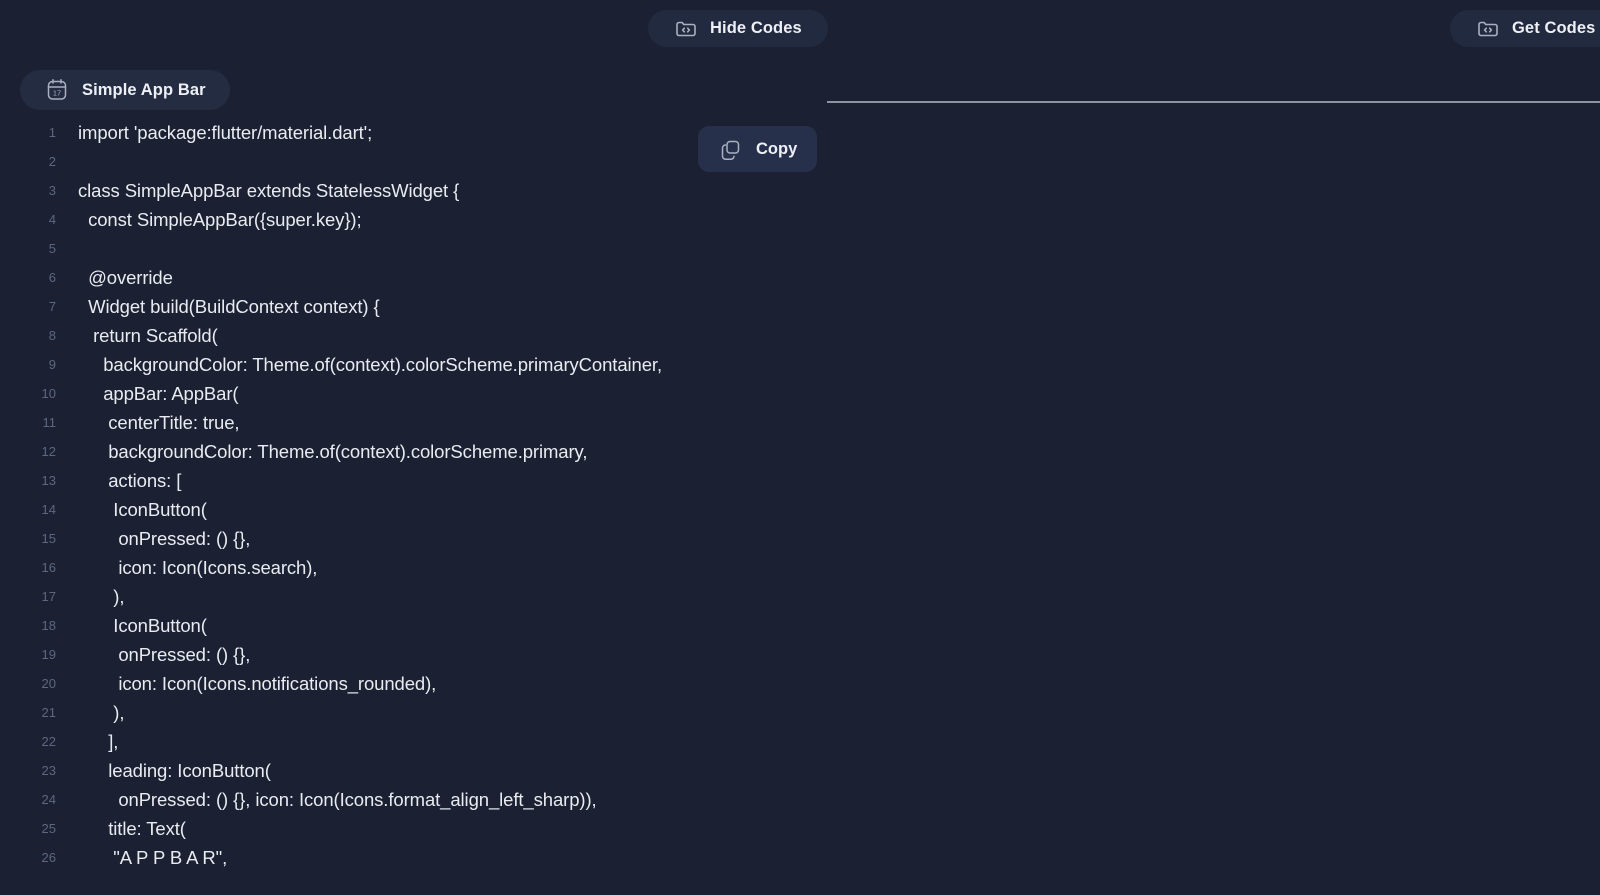 The height and width of the screenshot is (895, 1600). I want to click on code-line: 4 const SimpleAppBar({super.key});, so click(406, 219).